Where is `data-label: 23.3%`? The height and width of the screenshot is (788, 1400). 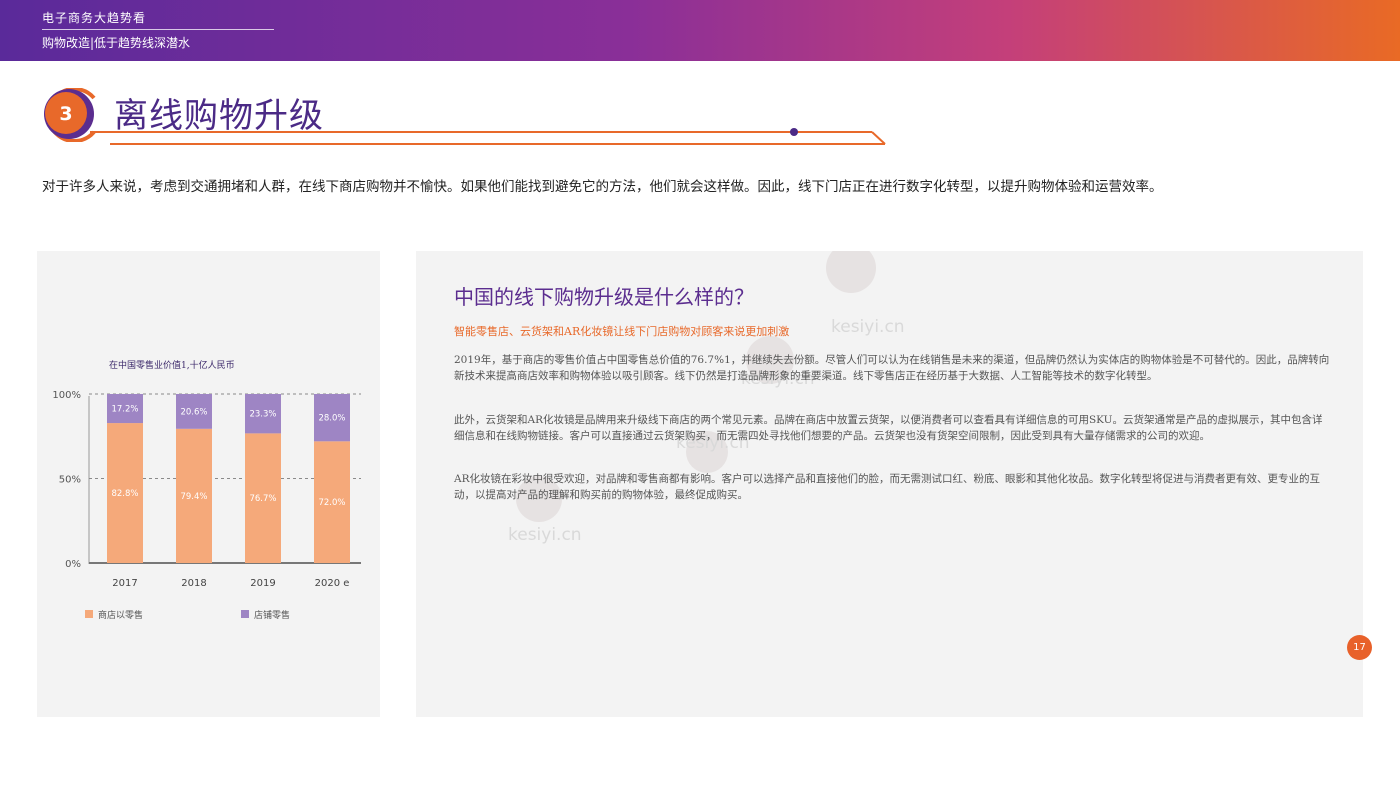 data-label: 23.3% is located at coordinates (262, 415).